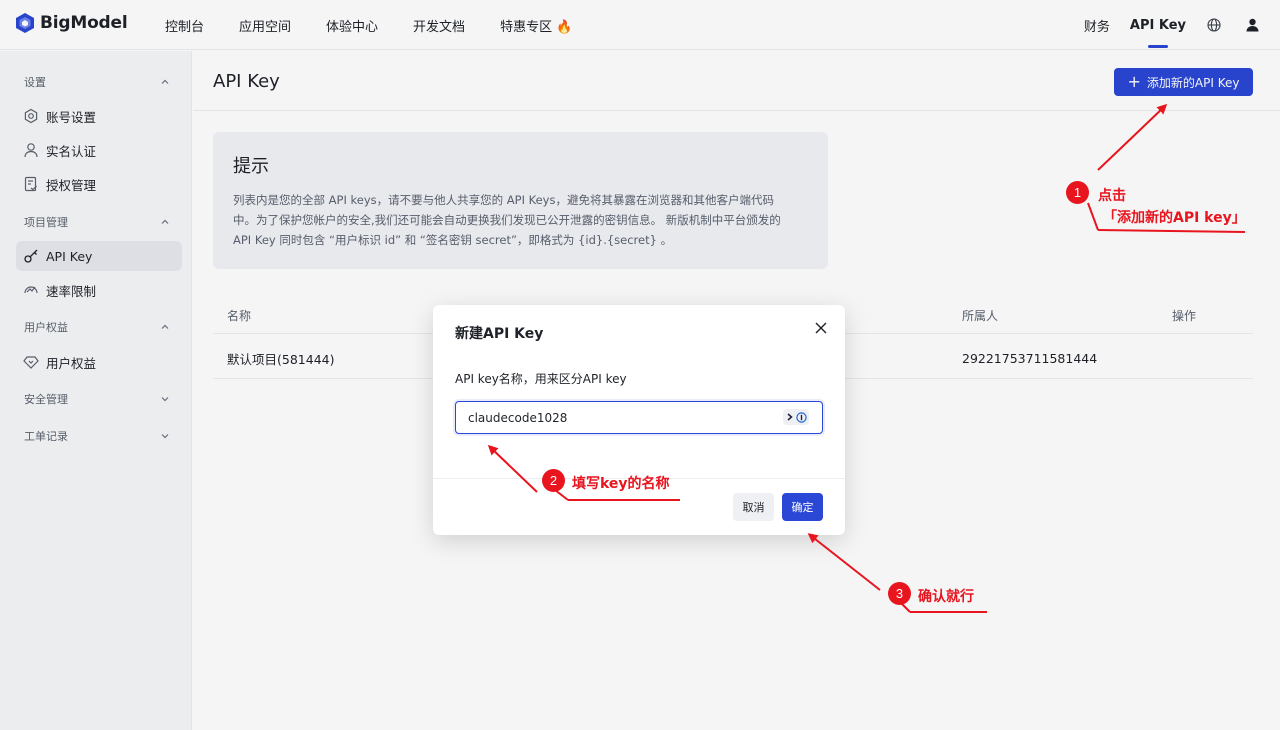 Image resolution: width=1280 pixels, height=730 pixels. What do you see at coordinates (821, 328) in the screenshot?
I see `close-icon` at bounding box center [821, 328].